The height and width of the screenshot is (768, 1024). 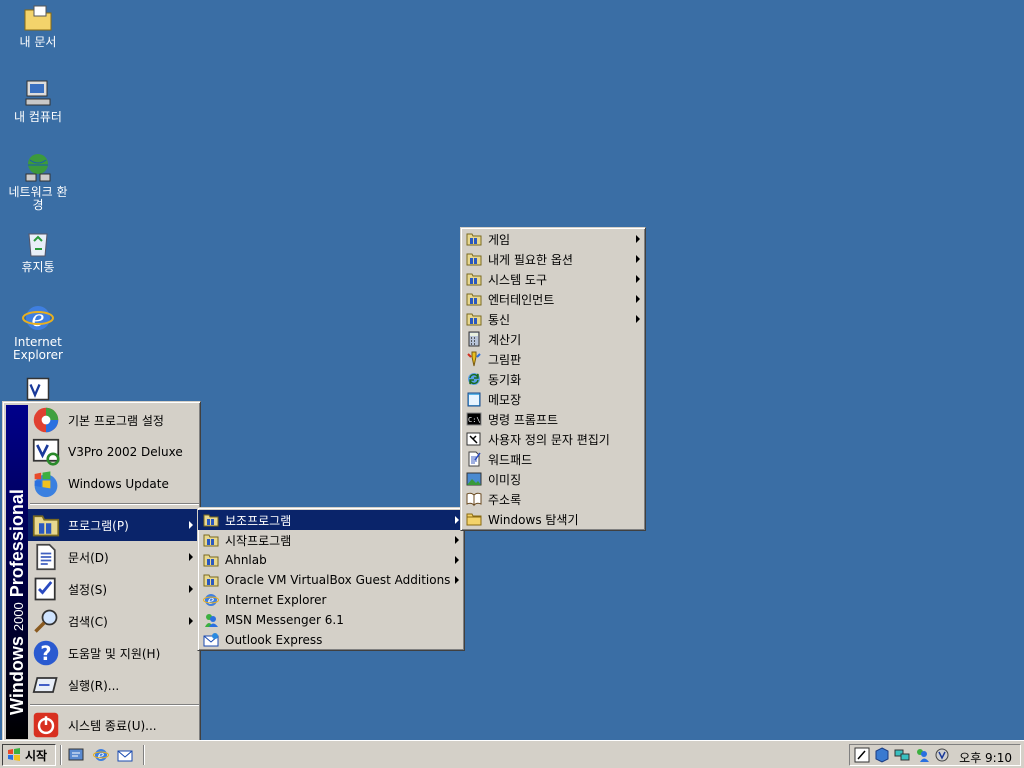 I want to click on start-item-programs: 프로그램(P), so click(x=113, y=525).